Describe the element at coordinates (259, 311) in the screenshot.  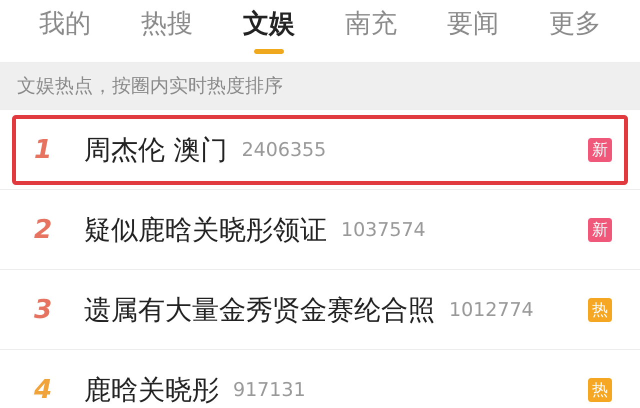
I see `topic-title: 遗属有大量金秀贤金赛纶合照` at that location.